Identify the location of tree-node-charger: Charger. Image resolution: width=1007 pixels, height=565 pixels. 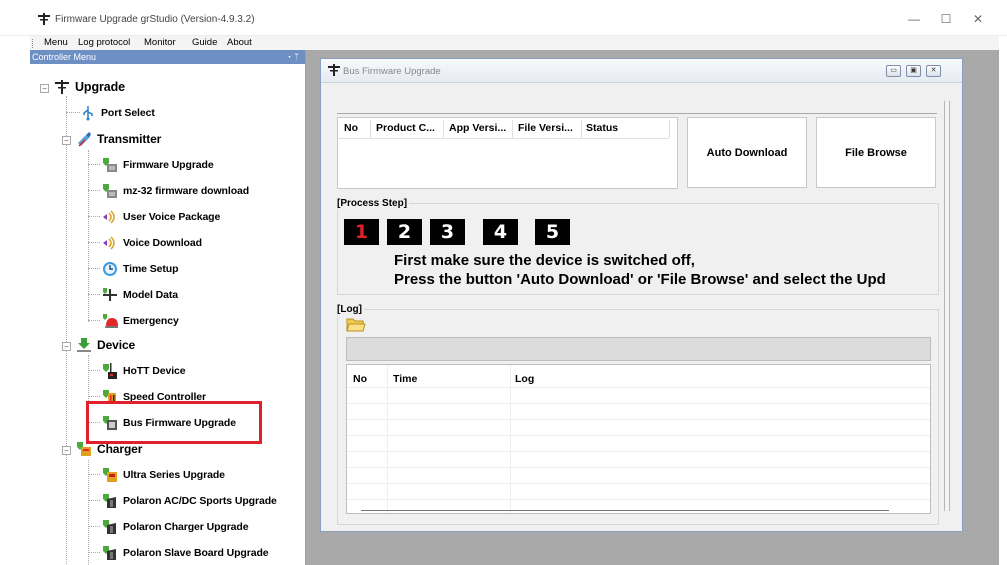
(109, 449).